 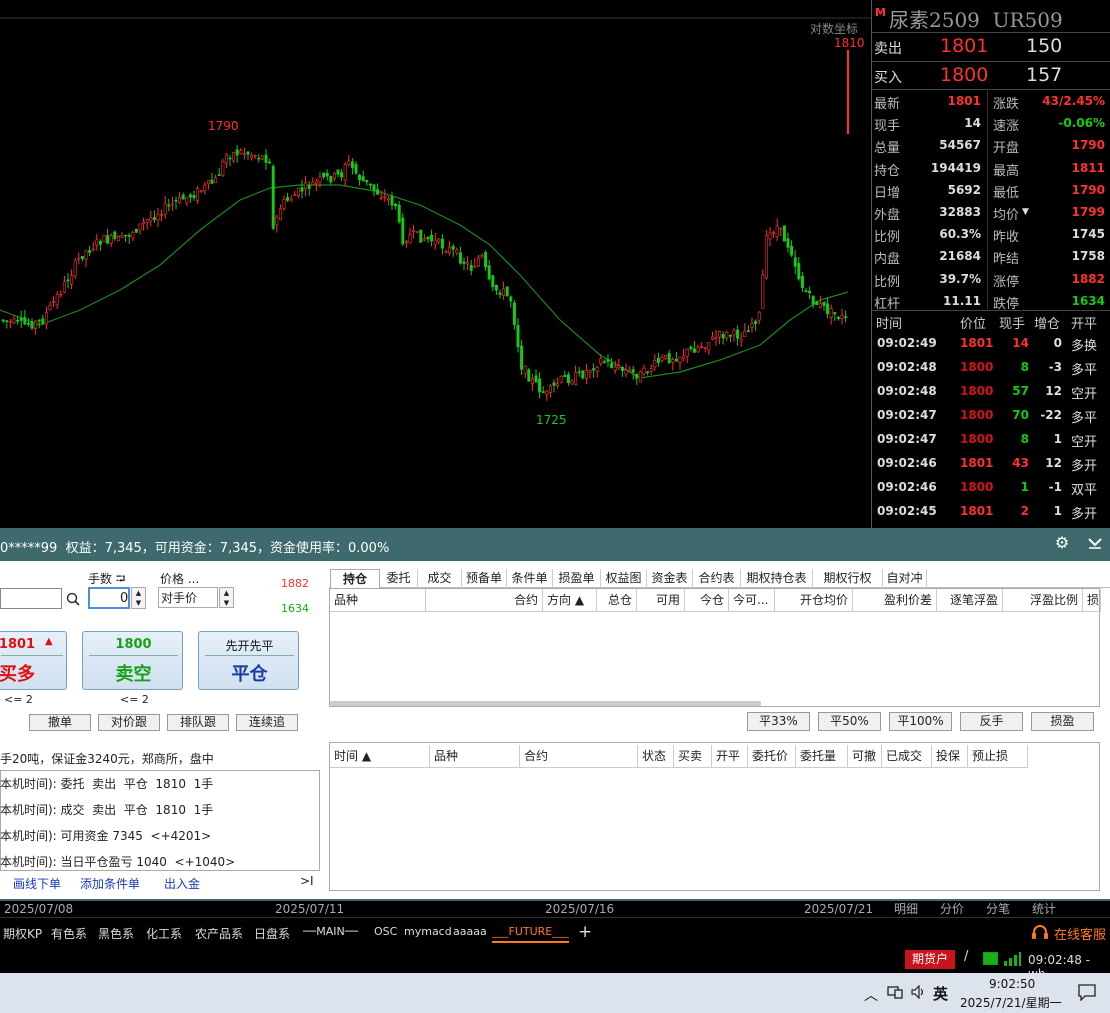 I want to click on tab-3: 预备单, so click(x=484, y=578).